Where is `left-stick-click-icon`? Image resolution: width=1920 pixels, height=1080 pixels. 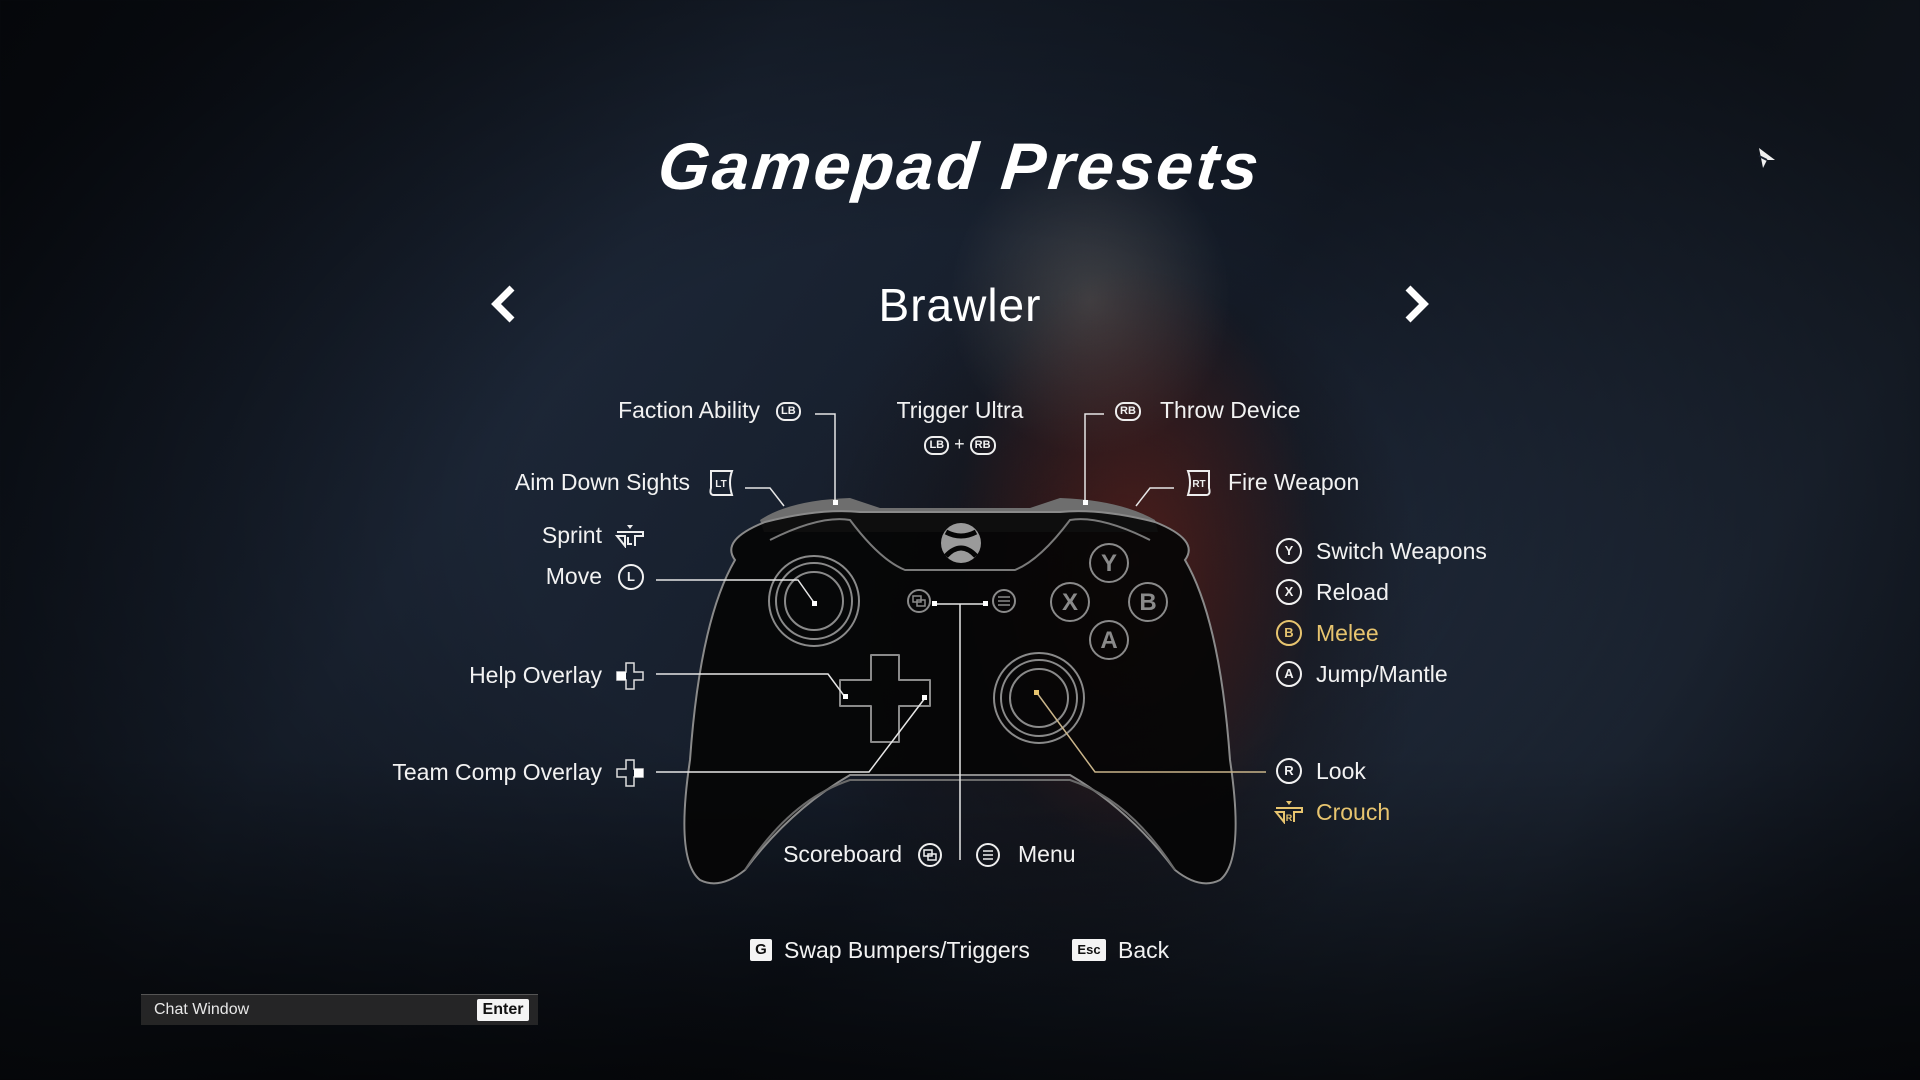 left-stick-click-icon is located at coordinates (629, 536).